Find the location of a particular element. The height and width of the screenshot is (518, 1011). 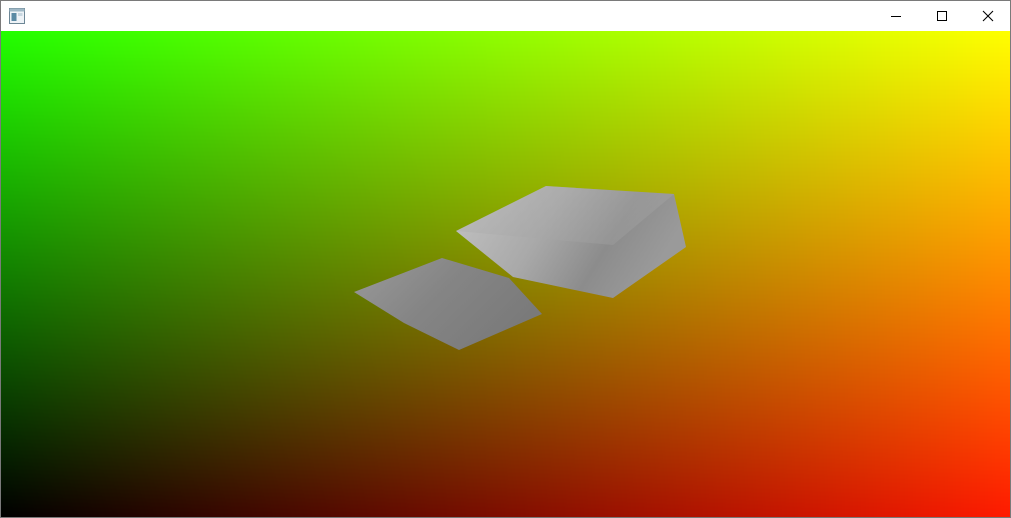

maximize-button is located at coordinates (942, 16).